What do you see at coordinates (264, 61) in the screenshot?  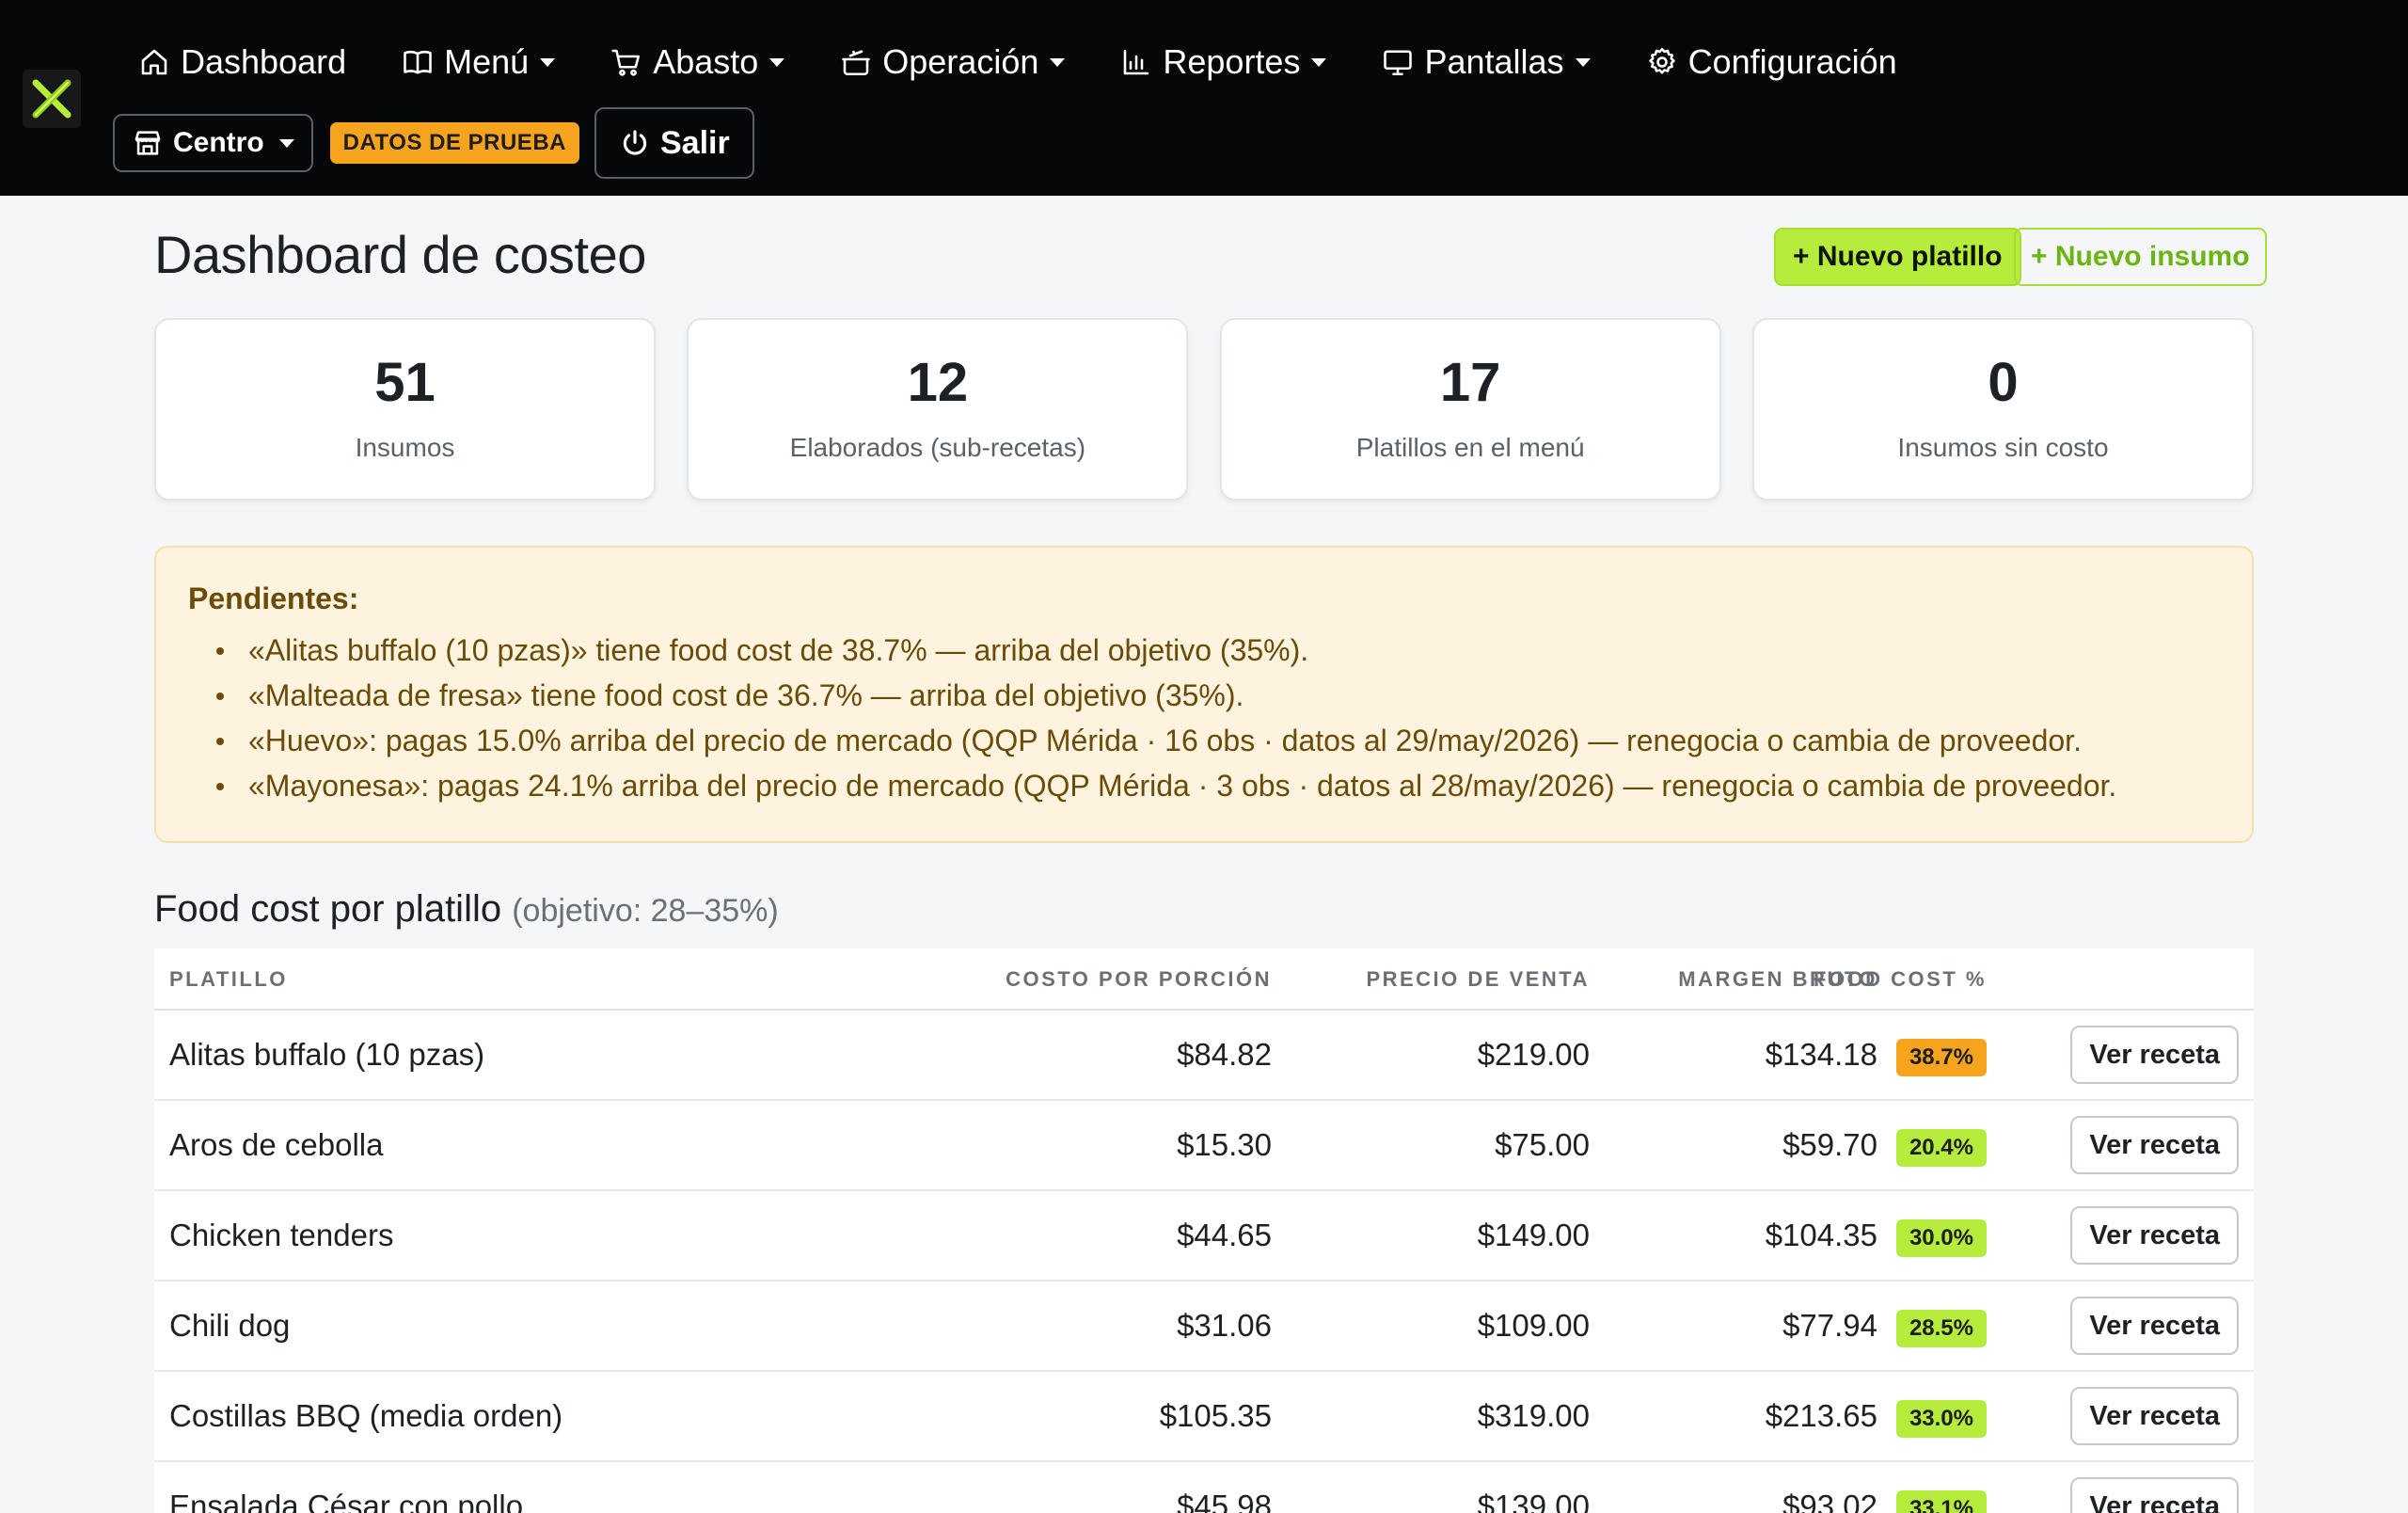 I see `nav-label: Dashboard` at bounding box center [264, 61].